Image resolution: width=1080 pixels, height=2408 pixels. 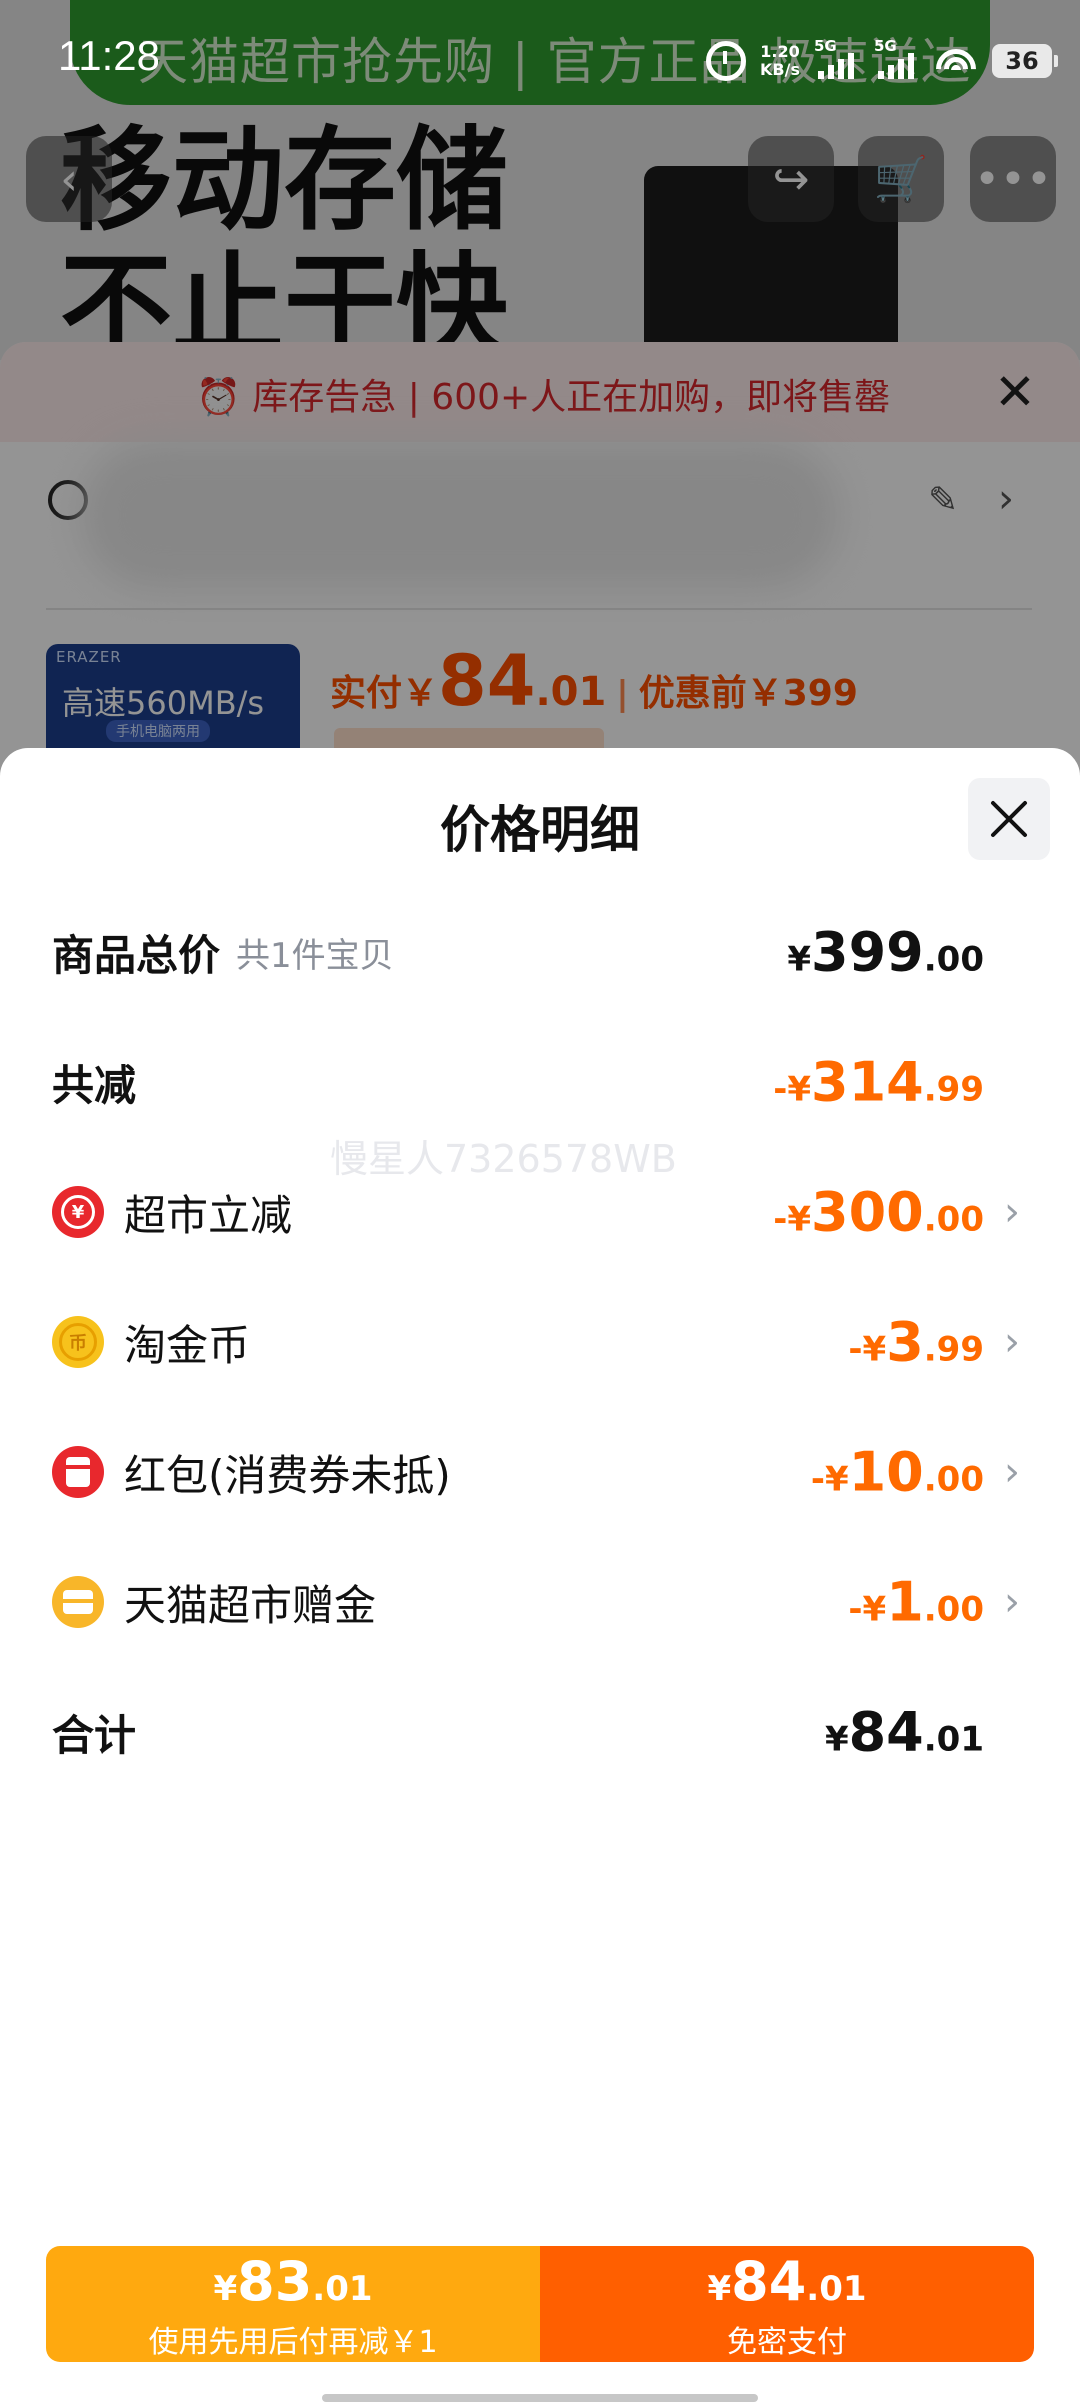 I want to click on row-label: 商品总价, so click(x=136, y=955).